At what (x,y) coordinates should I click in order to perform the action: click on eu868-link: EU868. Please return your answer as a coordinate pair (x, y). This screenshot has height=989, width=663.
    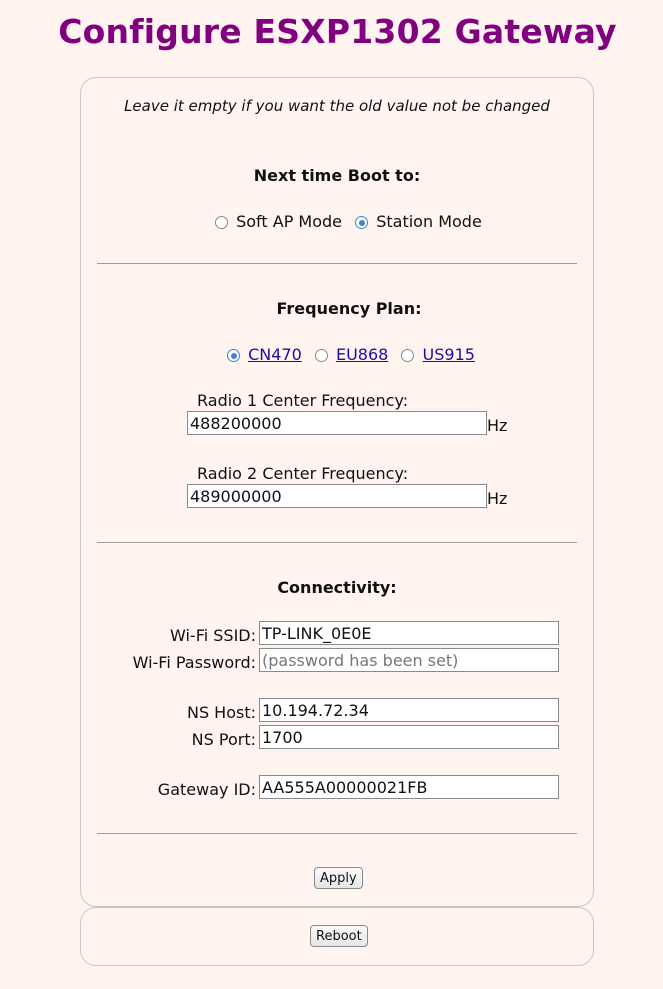
    Looking at the image, I should click on (362, 354).